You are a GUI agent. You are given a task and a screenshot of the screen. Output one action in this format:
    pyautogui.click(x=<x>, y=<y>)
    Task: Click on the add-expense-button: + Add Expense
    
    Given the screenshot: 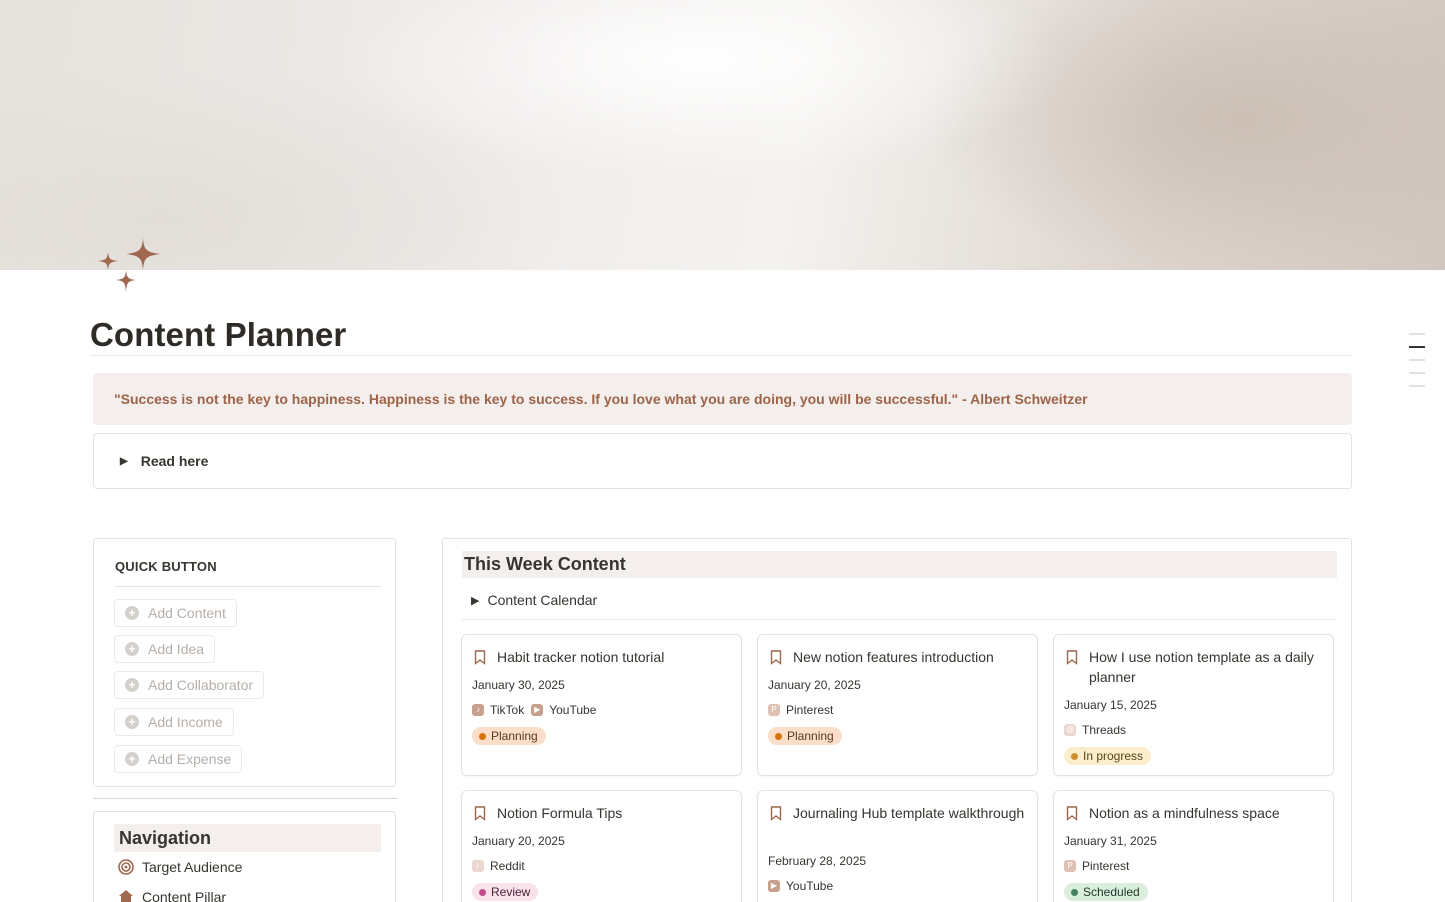 What is the action you would take?
    pyautogui.click(x=178, y=759)
    